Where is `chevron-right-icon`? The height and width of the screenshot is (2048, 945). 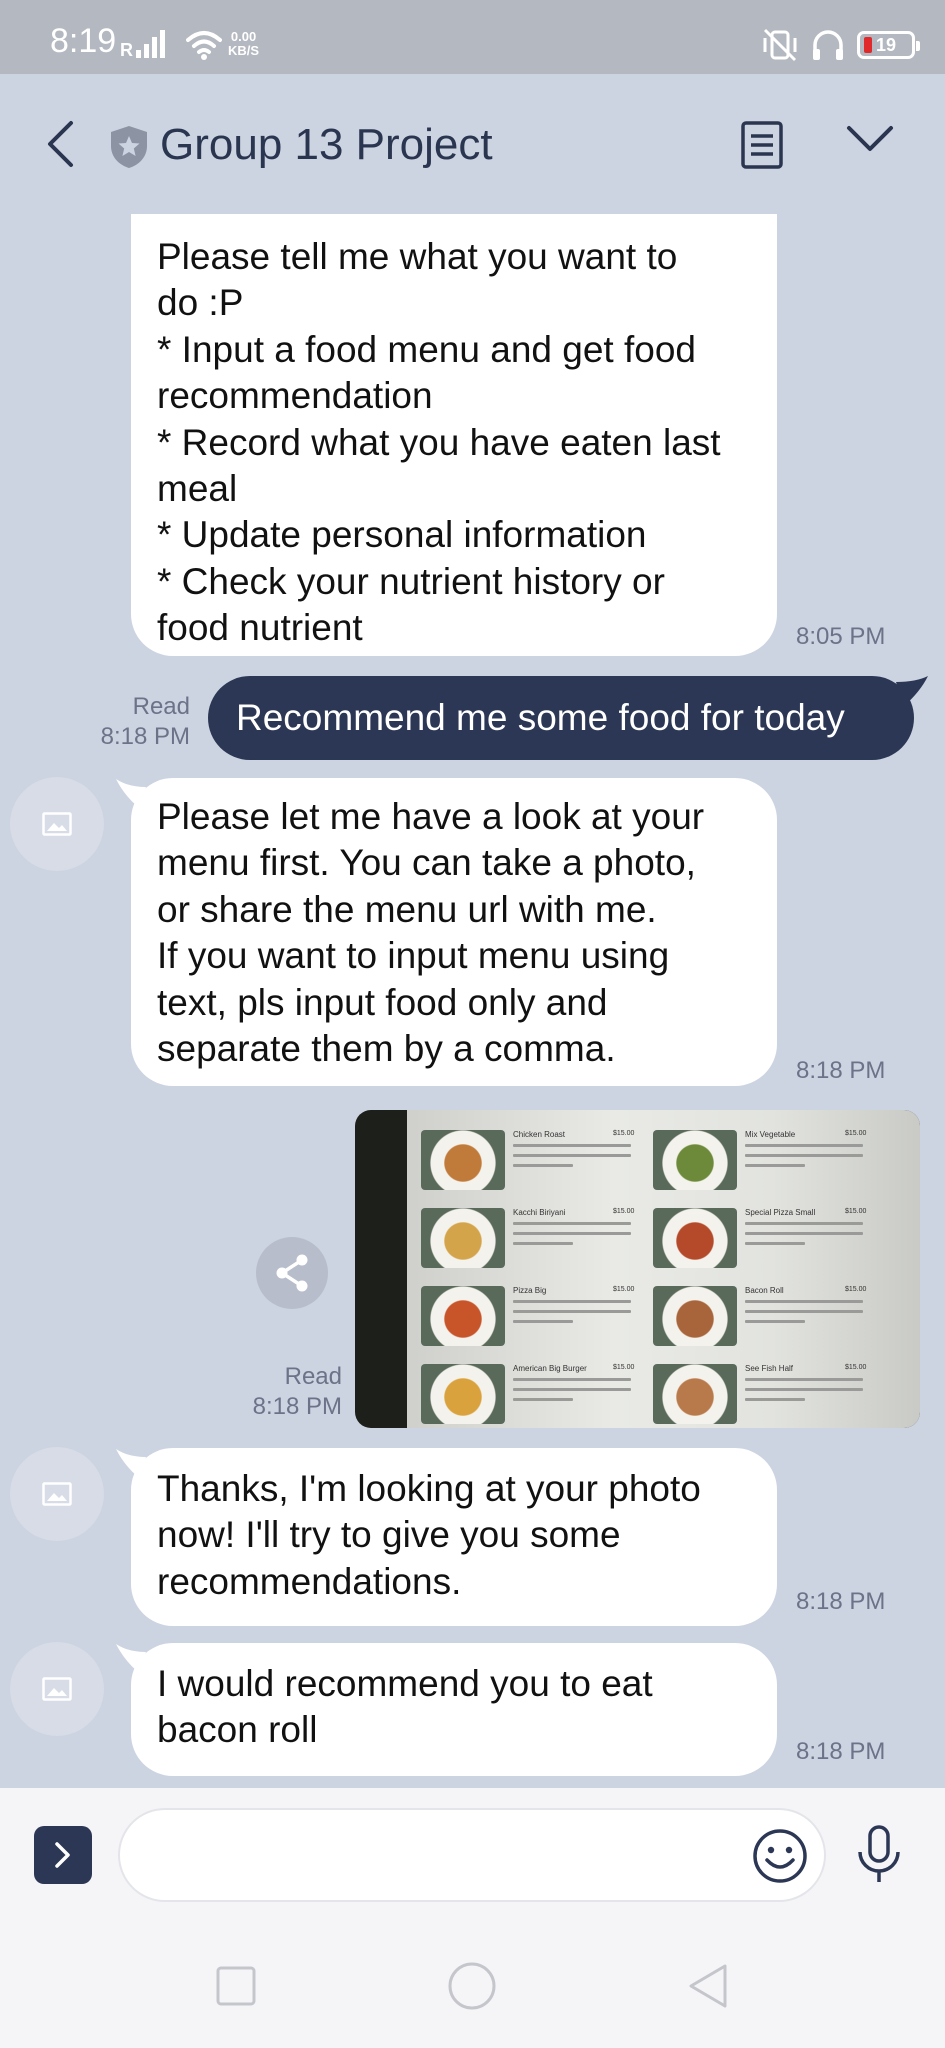
chevron-right-icon is located at coordinates (62, 1855).